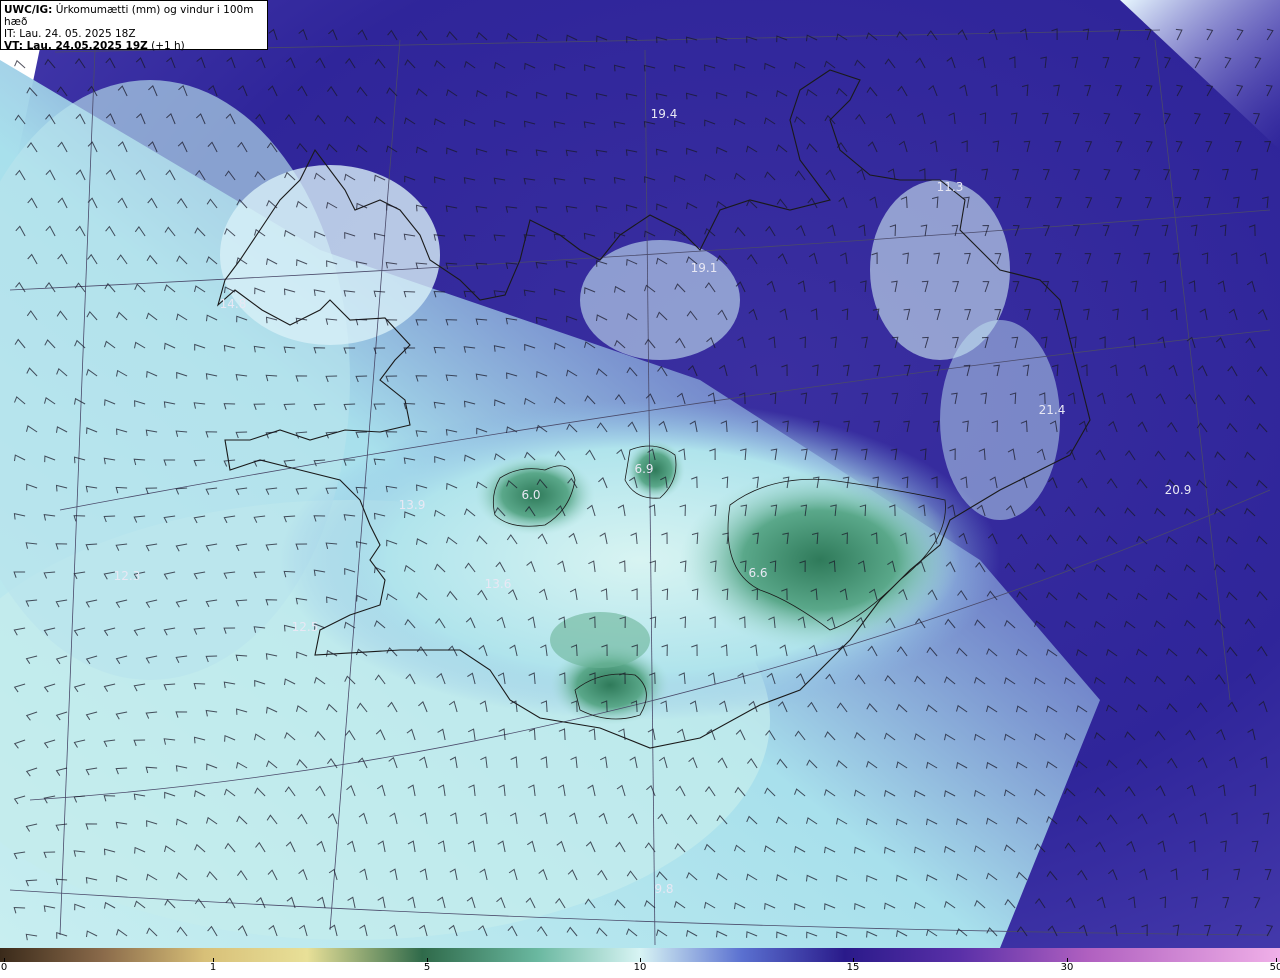 Image resolution: width=1280 pixels, height=978 pixels. What do you see at coordinates (757, 573) in the screenshot?
I see `map-value-label: 6.6` at bounding box center [757, 573].